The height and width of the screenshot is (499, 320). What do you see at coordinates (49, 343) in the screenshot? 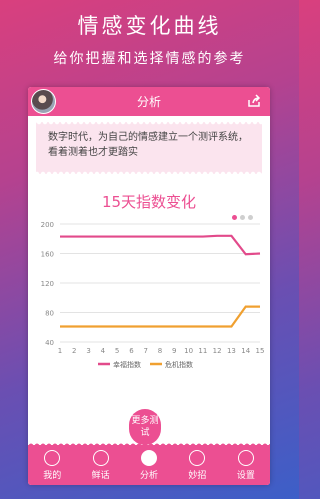
I see `y-tick-label: 40` at bounding box center [49, 343].